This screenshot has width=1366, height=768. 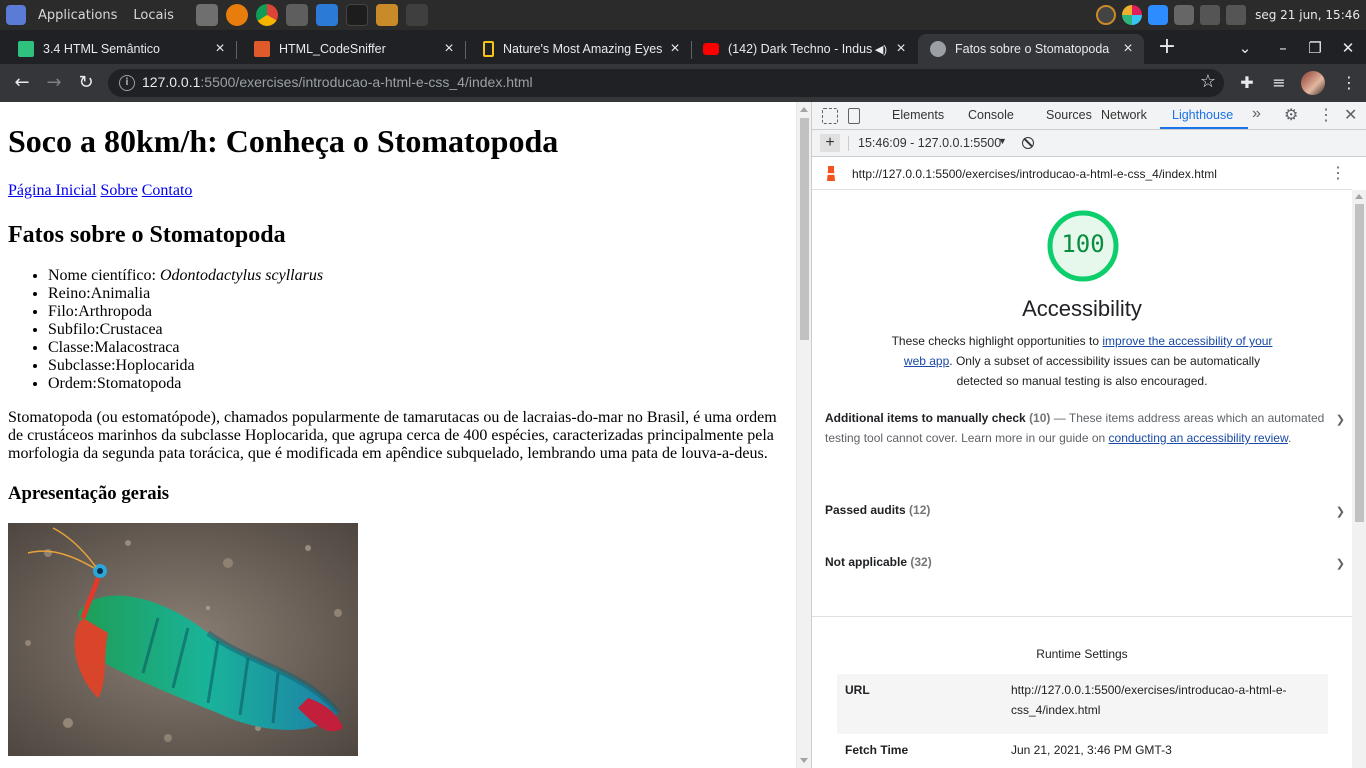 I want to click on wifi-tray-icon, so click(x=1236, y=15).